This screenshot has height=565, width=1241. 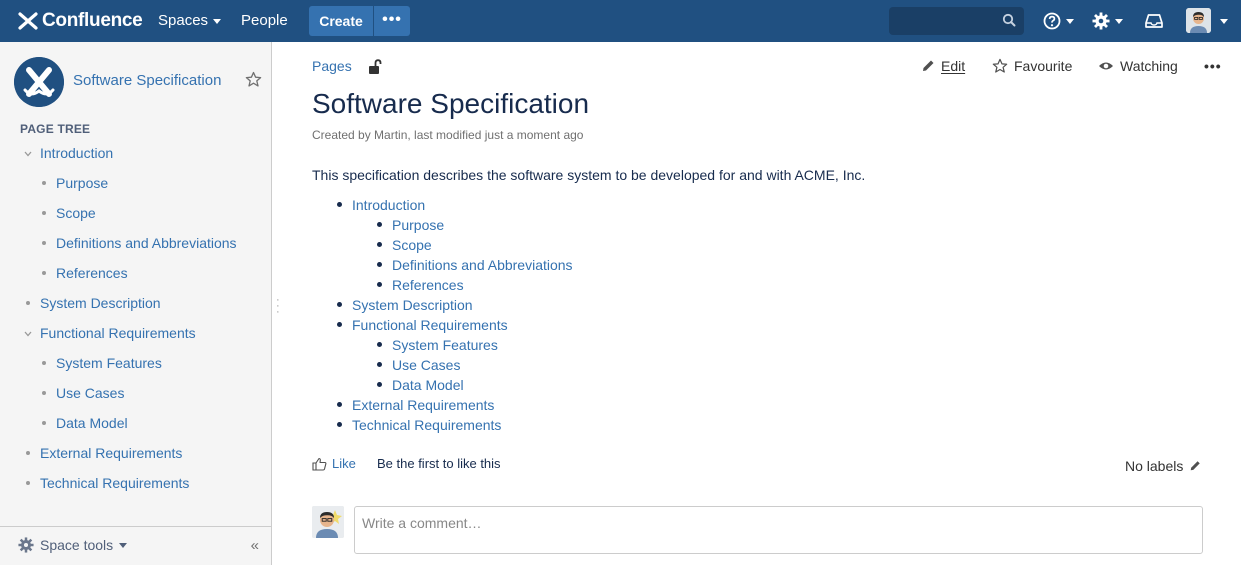 I want to click on tree-item-use-cases: Use Cases, so click(x=90, y=393).